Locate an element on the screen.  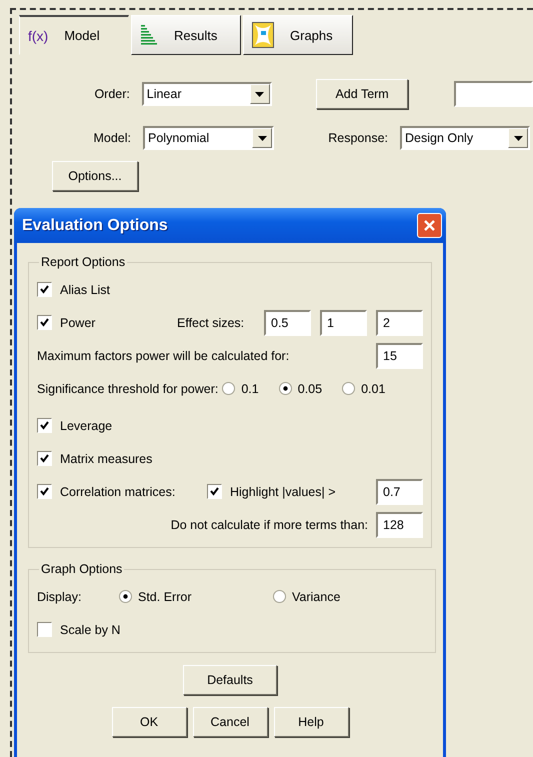
effect-size-field: 1 is located at coordinates (343, 323).